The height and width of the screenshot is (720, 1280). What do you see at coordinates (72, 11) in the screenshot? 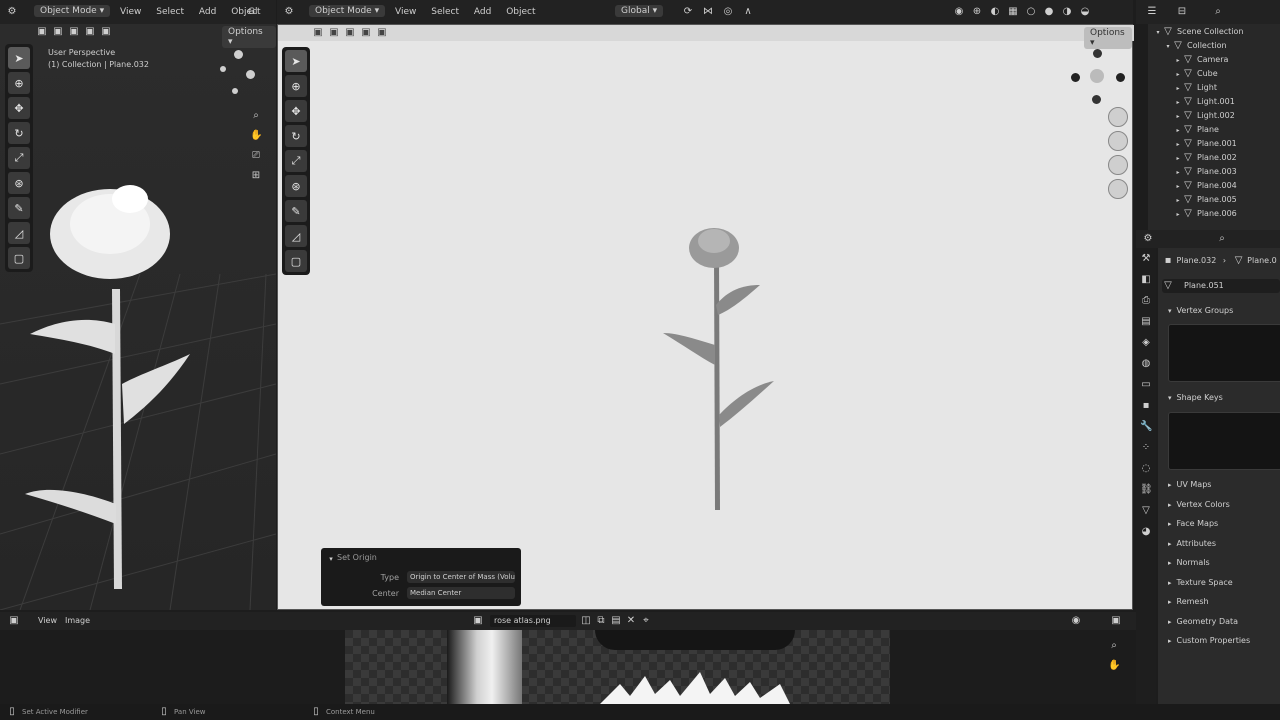
I see `left-mode-dropdown: Object Mode ▾` at bounding box center [72, 11].